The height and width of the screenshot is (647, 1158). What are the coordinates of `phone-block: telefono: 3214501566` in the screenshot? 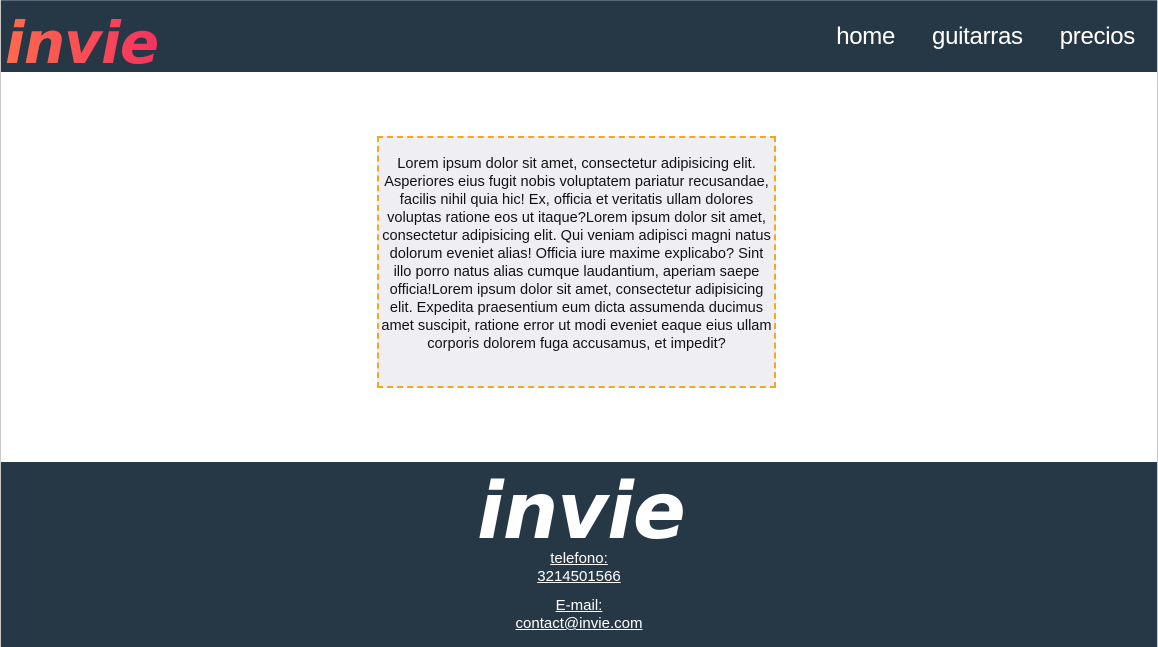 It's located at (579, 568).